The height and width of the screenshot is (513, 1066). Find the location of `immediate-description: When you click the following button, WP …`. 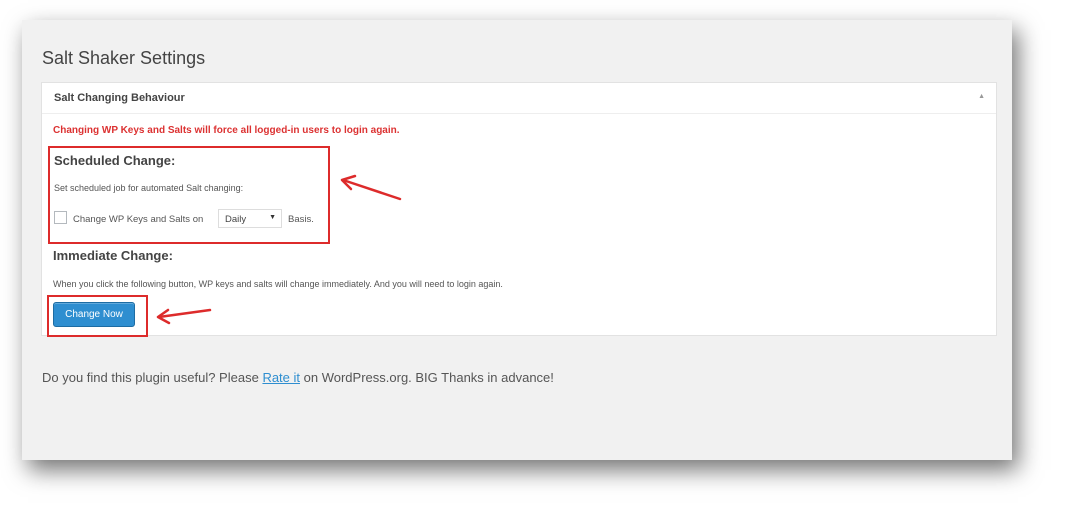

immediate-description: When you click the following button, WP … is located at coordinates (278, 284).